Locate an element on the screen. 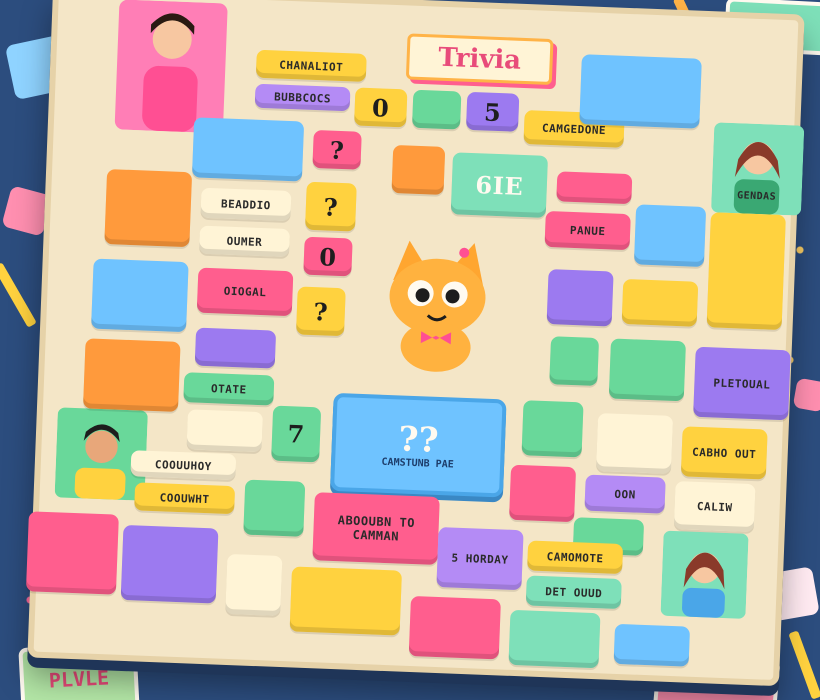  tile-label: CAMOMOTE is located at coordinates (575, 557).